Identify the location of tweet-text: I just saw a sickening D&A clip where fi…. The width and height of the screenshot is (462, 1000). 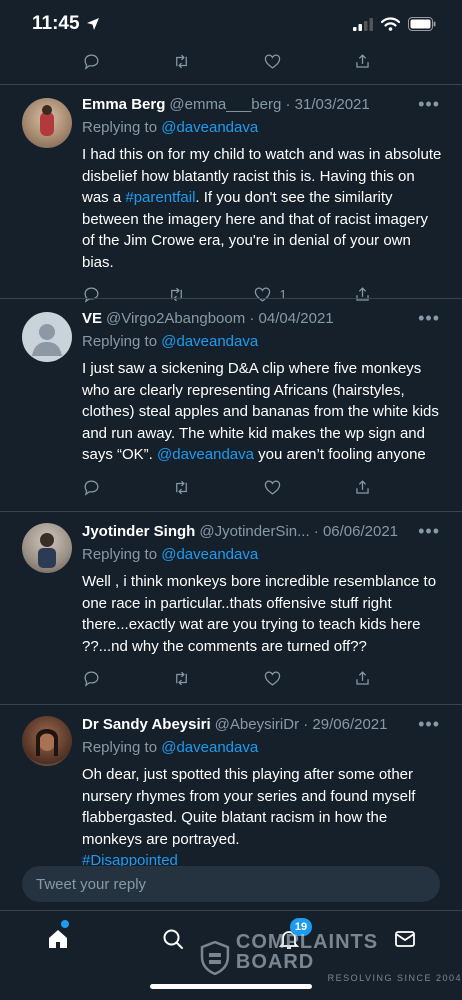
(262, 412).